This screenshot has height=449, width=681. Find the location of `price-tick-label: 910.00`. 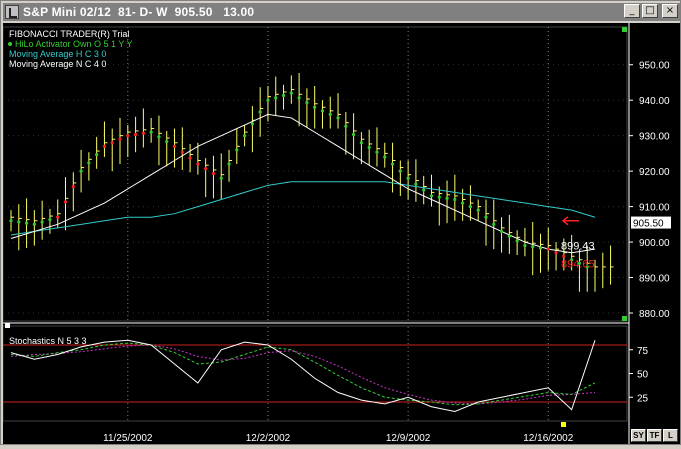

price-tick-label: 910.00 is located at coordinates (654, 208).